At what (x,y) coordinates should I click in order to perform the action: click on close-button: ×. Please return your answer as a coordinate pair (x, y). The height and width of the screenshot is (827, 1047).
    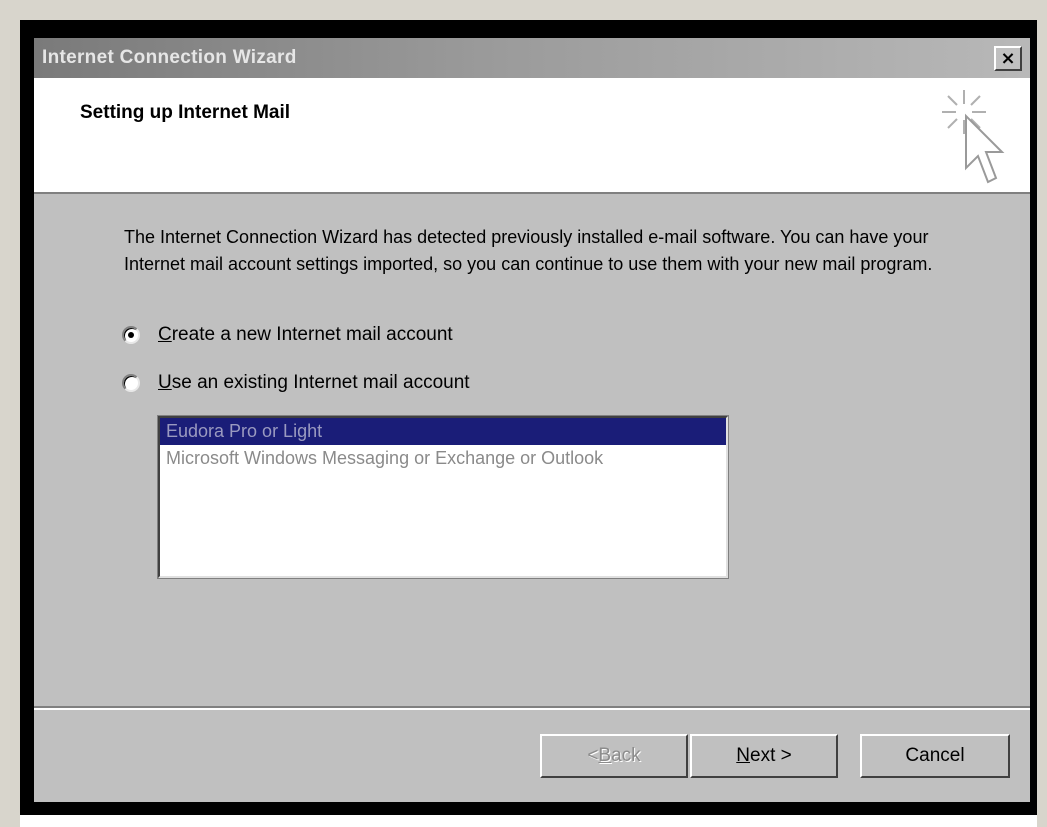
    Looking at the image, I should click on (1008, 58).